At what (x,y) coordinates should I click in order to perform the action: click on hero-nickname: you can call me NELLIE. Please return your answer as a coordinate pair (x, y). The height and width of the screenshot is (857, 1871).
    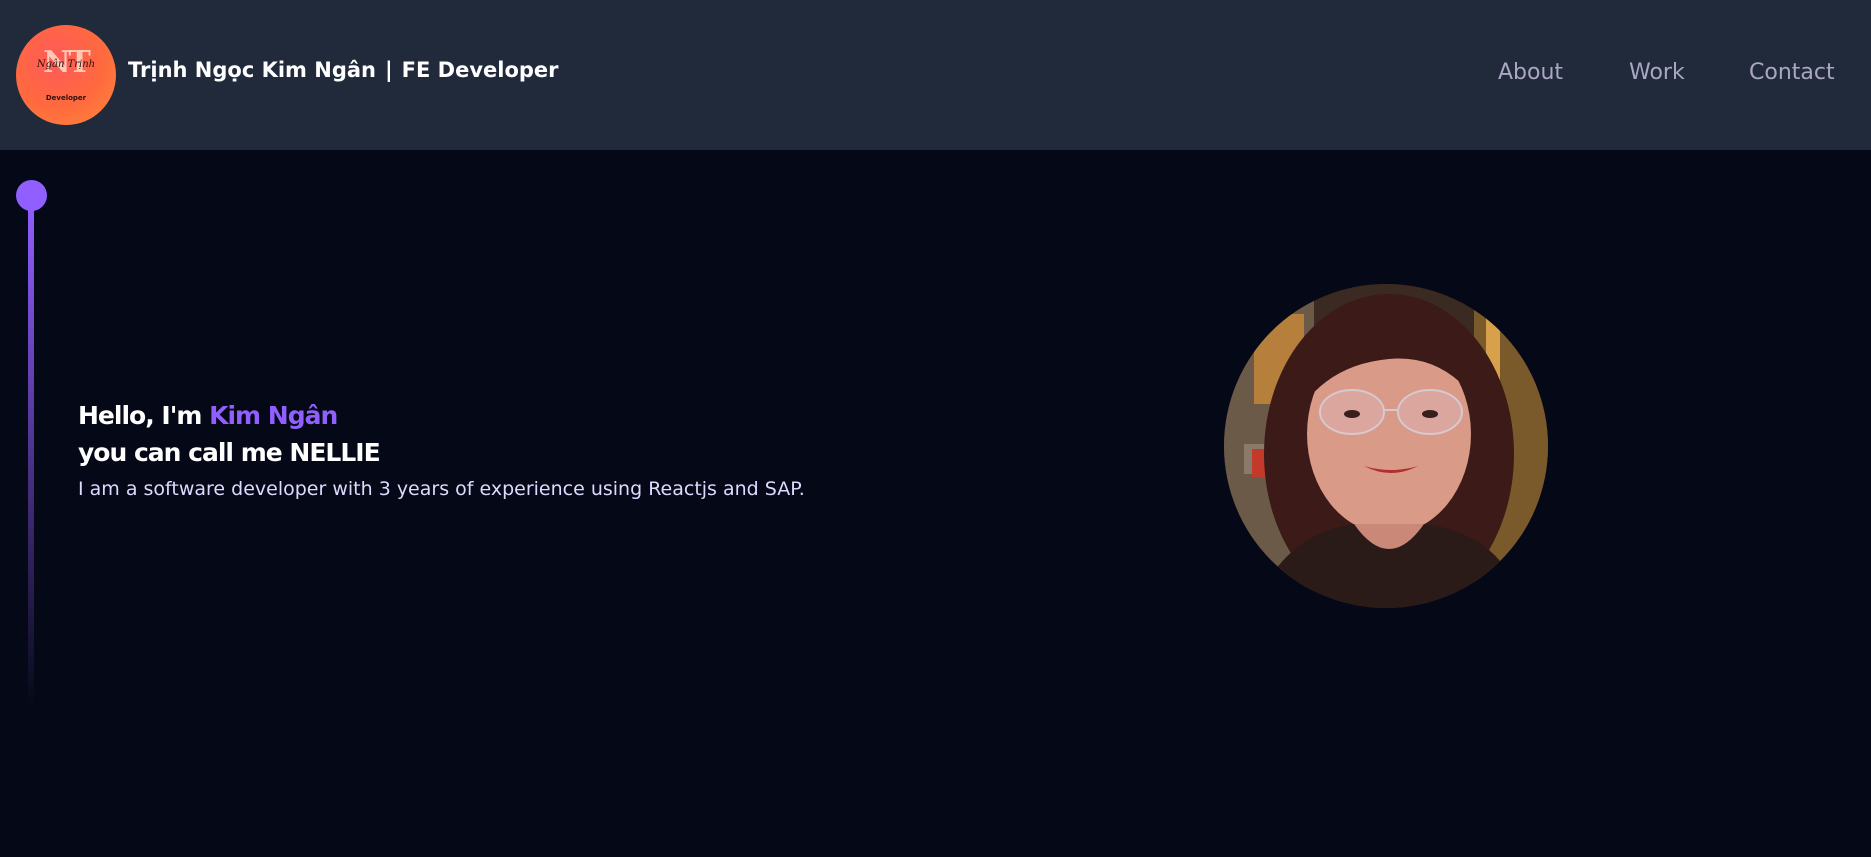
    Looking at the image, I should click on (229, 452).